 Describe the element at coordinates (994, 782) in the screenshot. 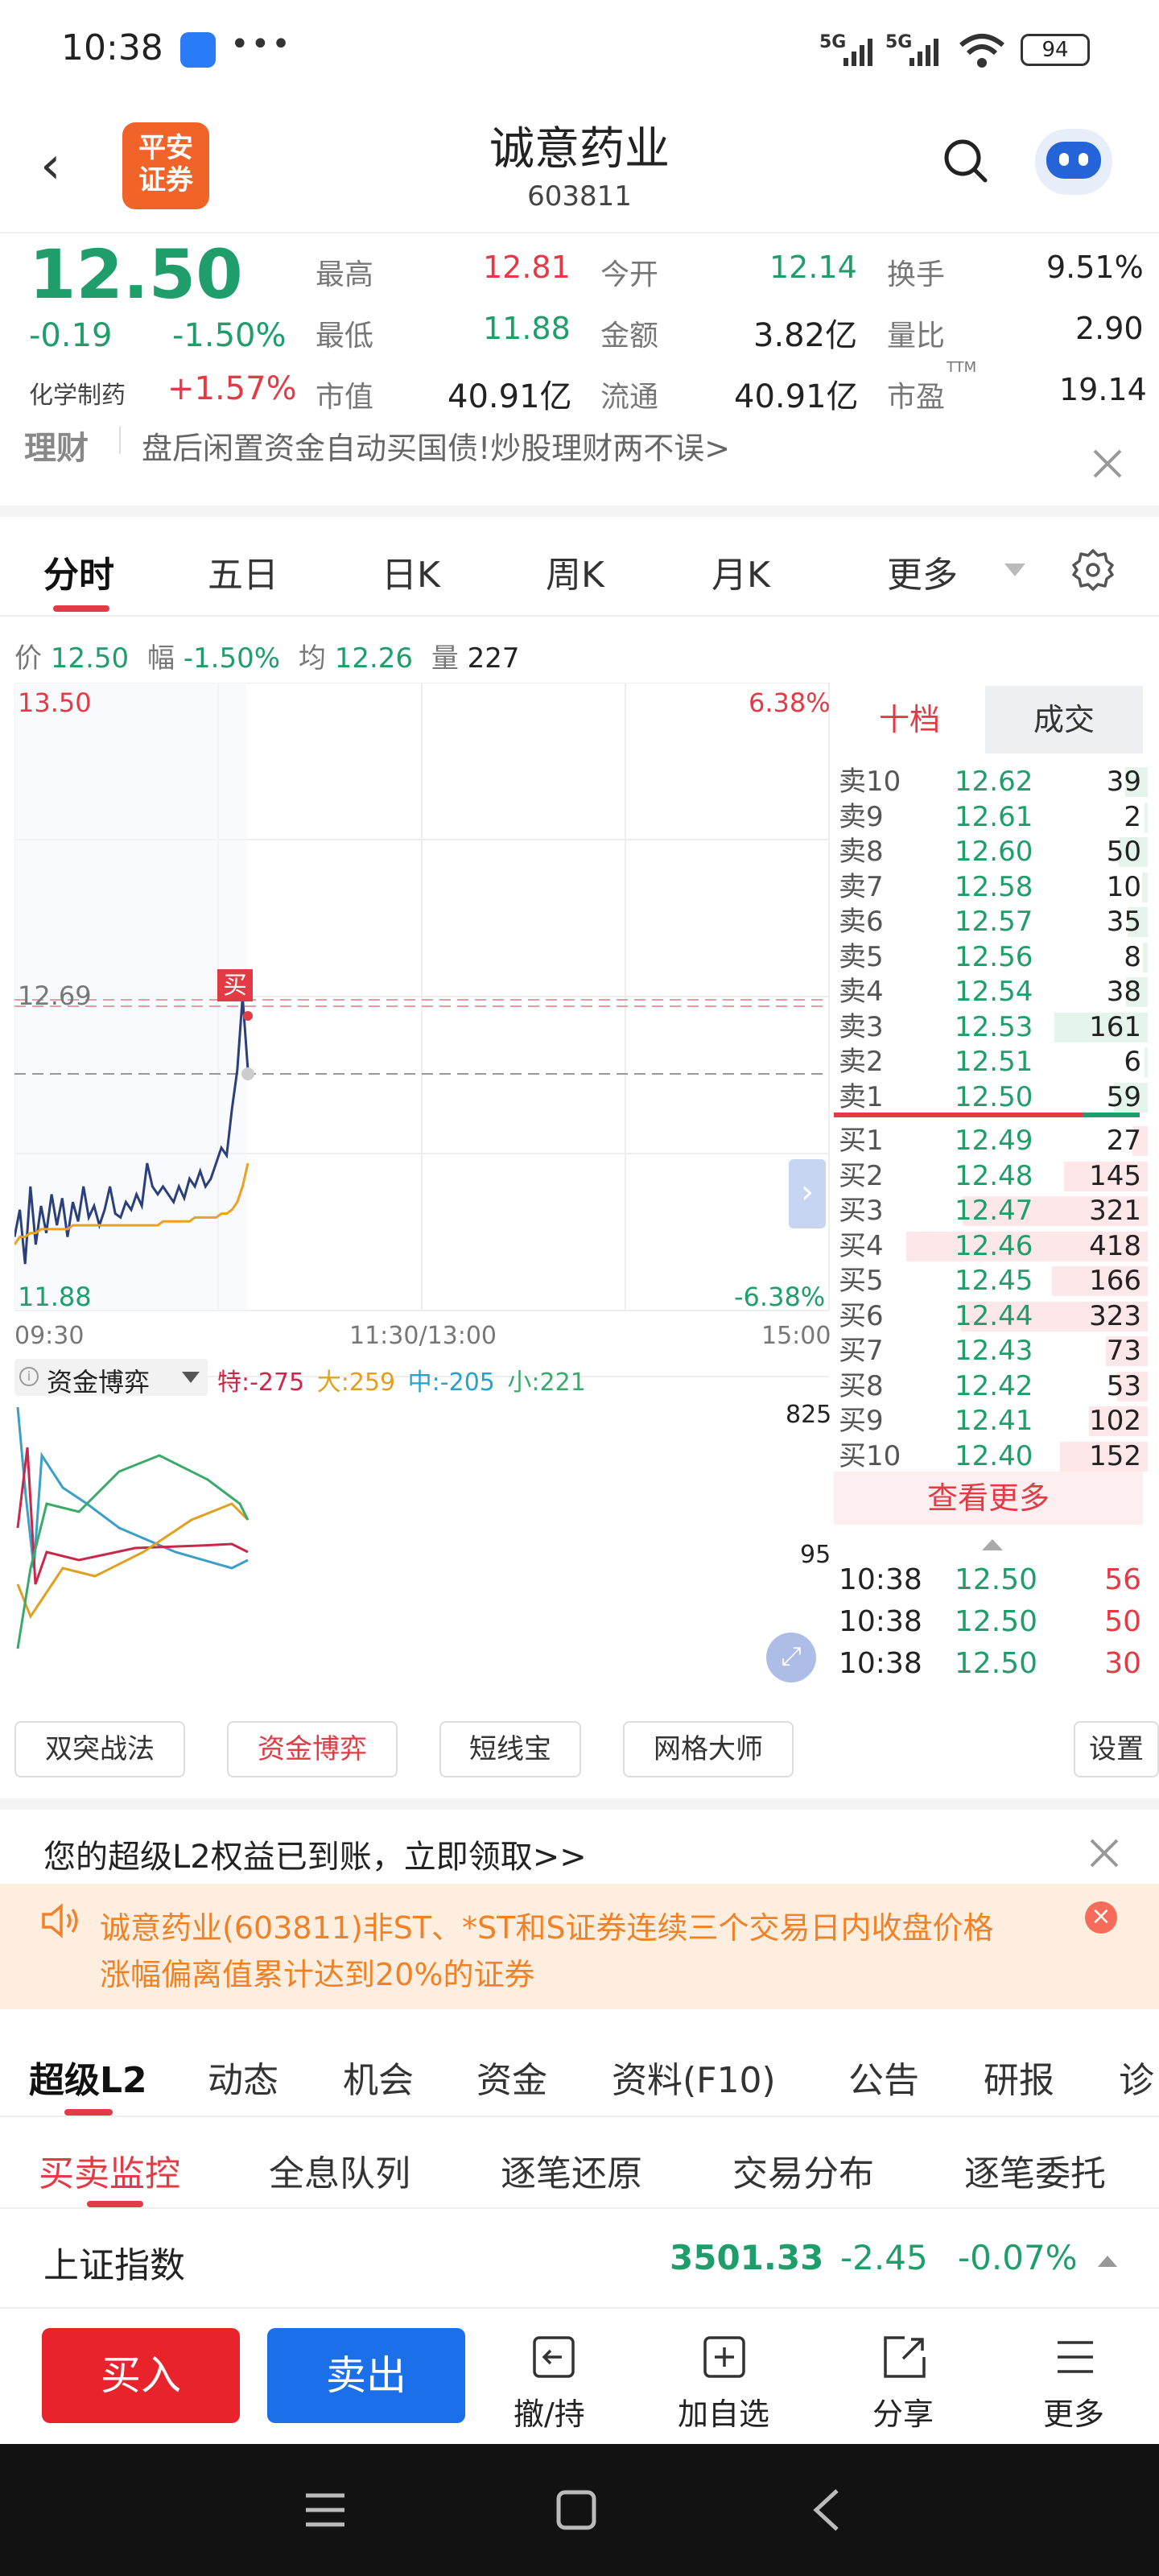

I see `ask-price: 12.62` at that location.